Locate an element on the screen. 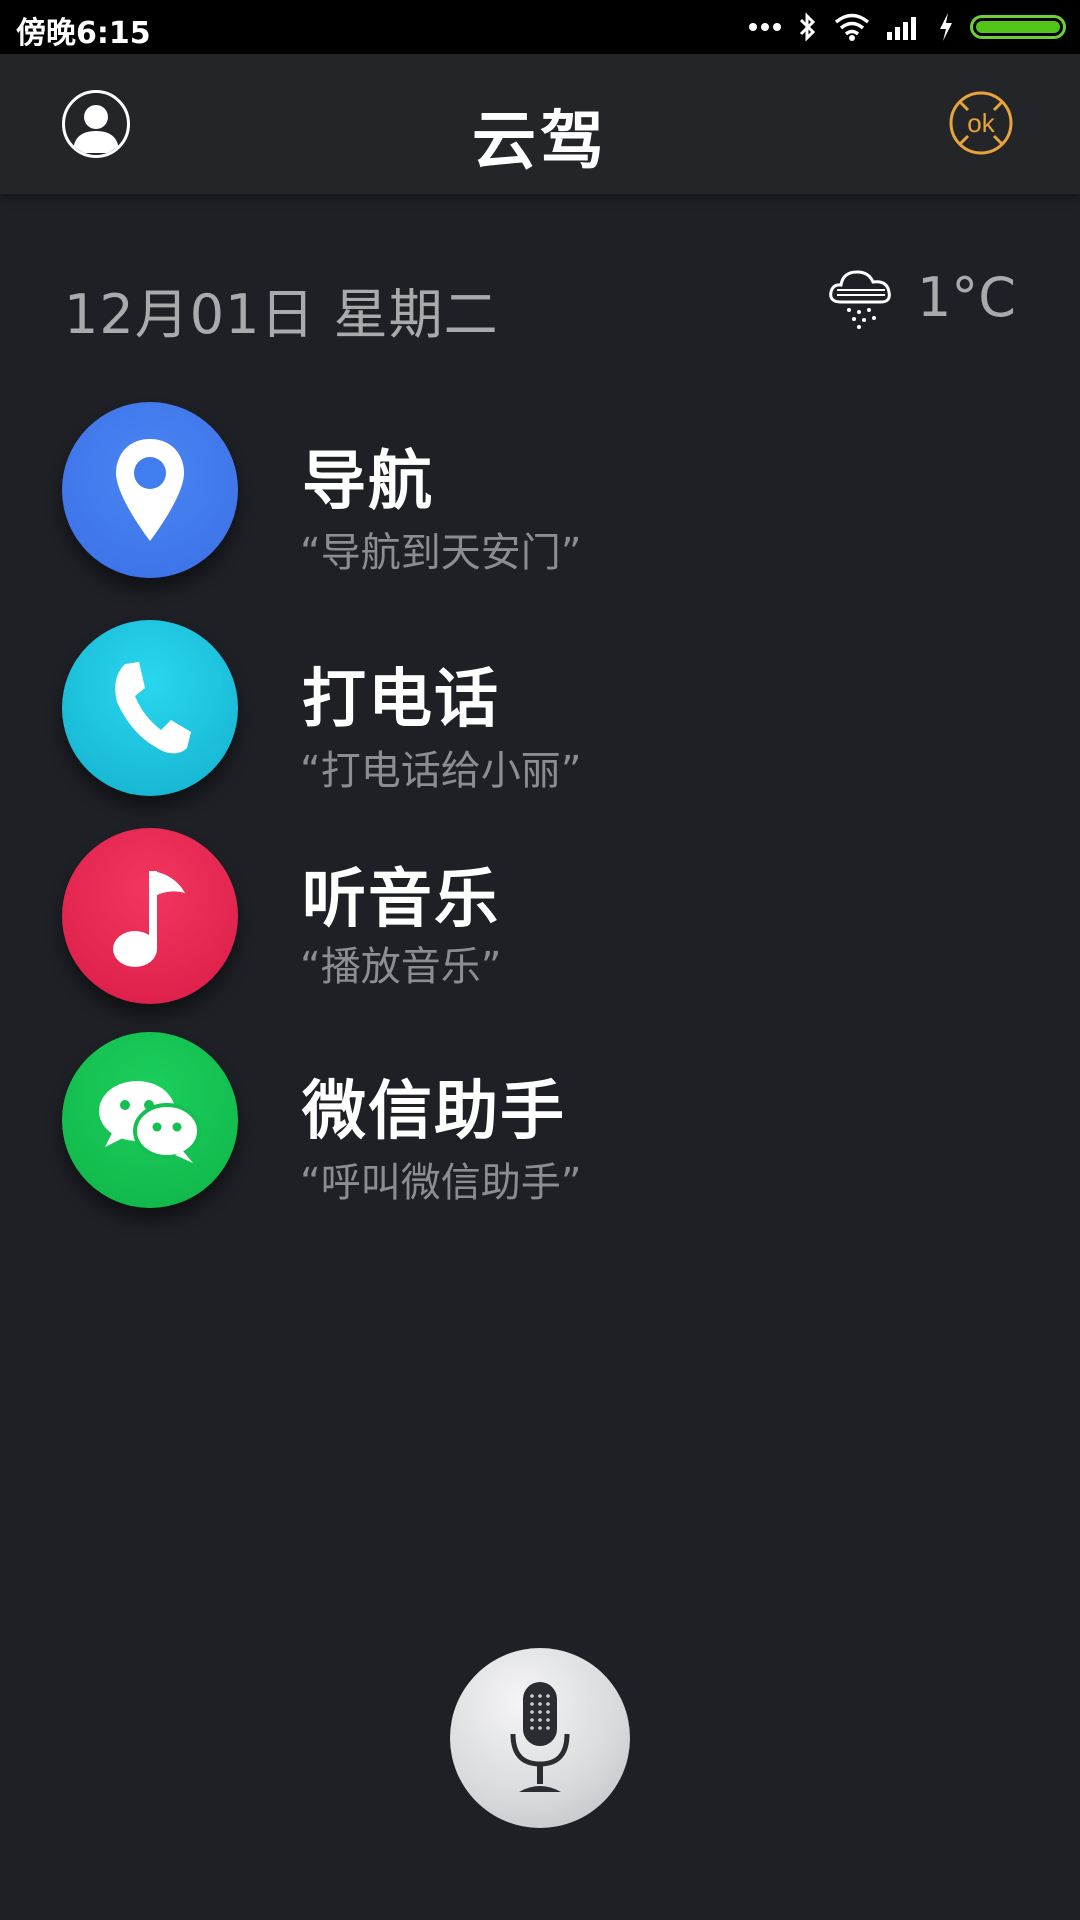 This screenshot has width=1080, height=1920. weather: 1°C is located at coordinates (921, 297).